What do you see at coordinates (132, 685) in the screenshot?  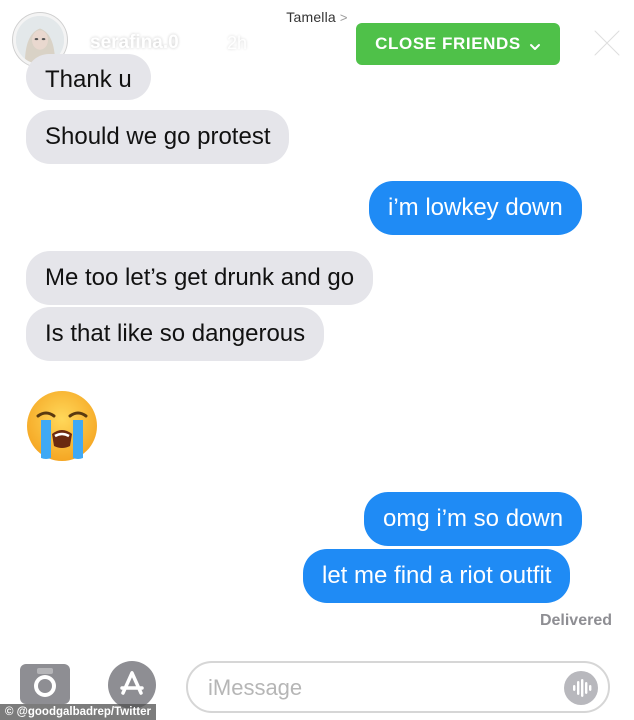 I see `app-store-icon` at bounding box center [132, 685].